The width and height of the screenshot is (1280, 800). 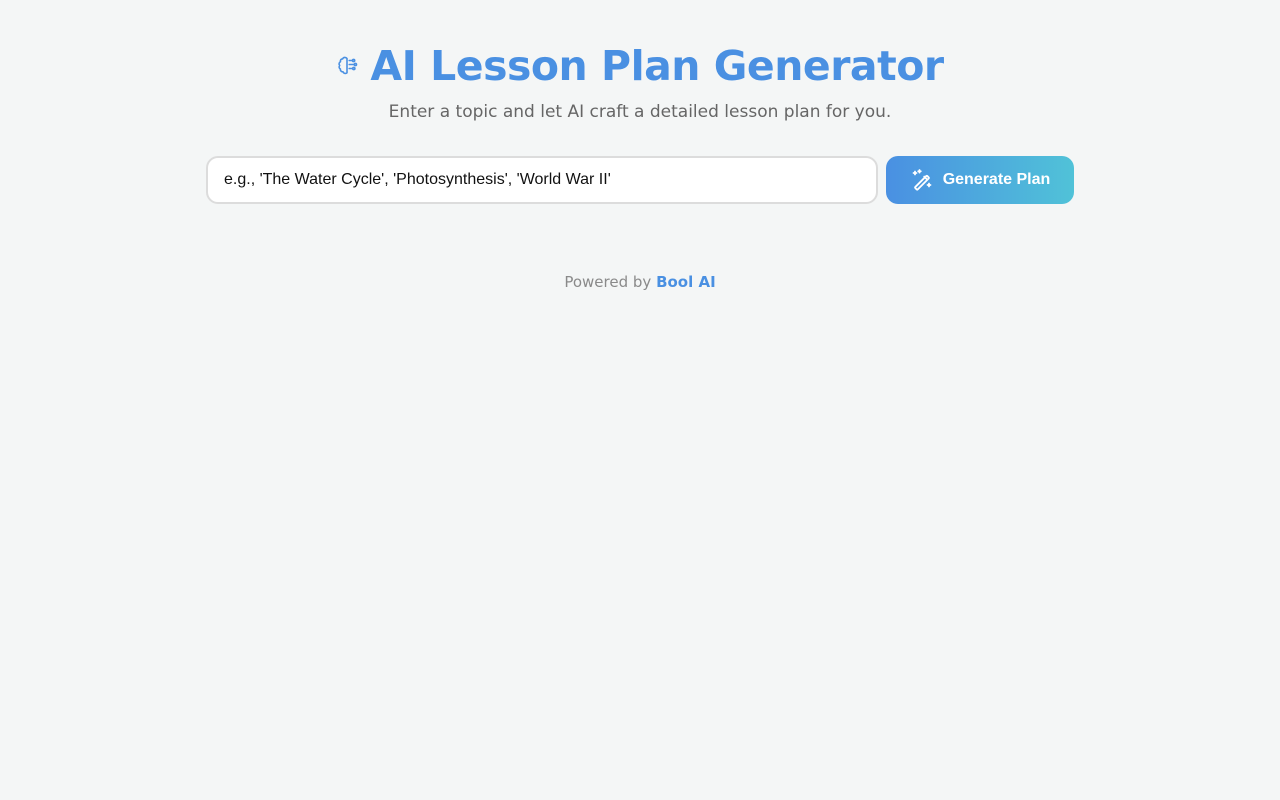 What do you see at coordinates (996, 179) in the screenshot?
I see `generate-plan-label: Generate Plan` at bounding box center [996, 179].